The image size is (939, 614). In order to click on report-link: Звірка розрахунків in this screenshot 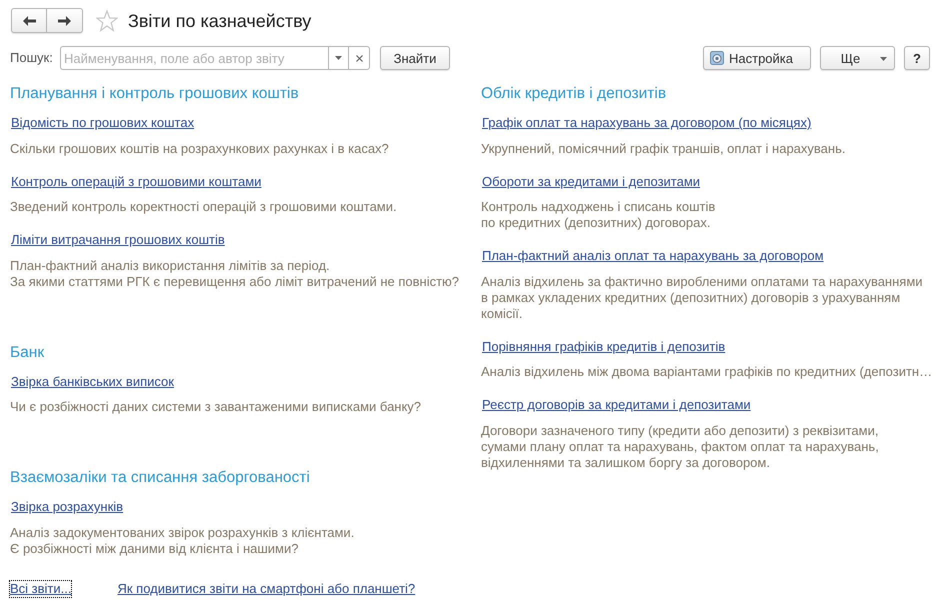, I will do `click(67, 507)`.